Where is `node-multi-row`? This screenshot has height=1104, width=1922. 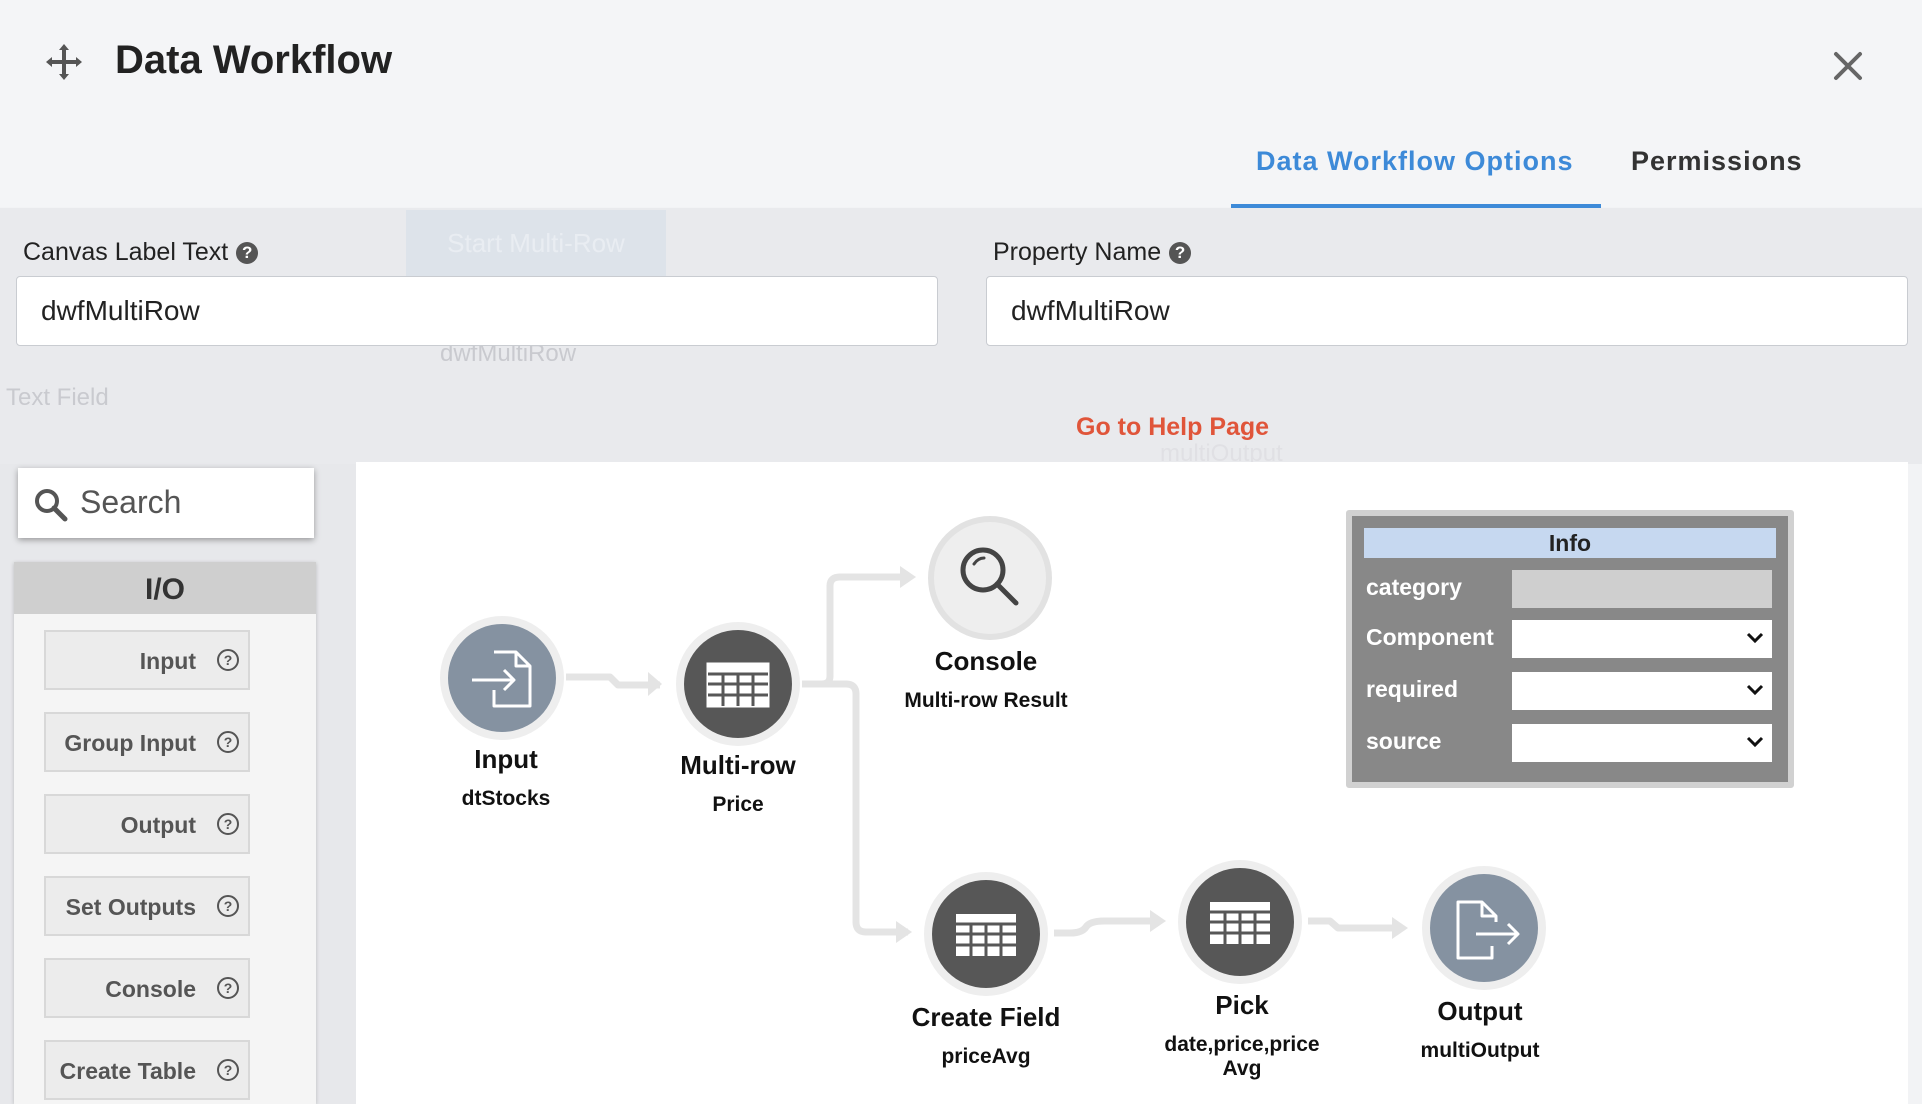
node-multi-row is located at coordinates (738, 684).